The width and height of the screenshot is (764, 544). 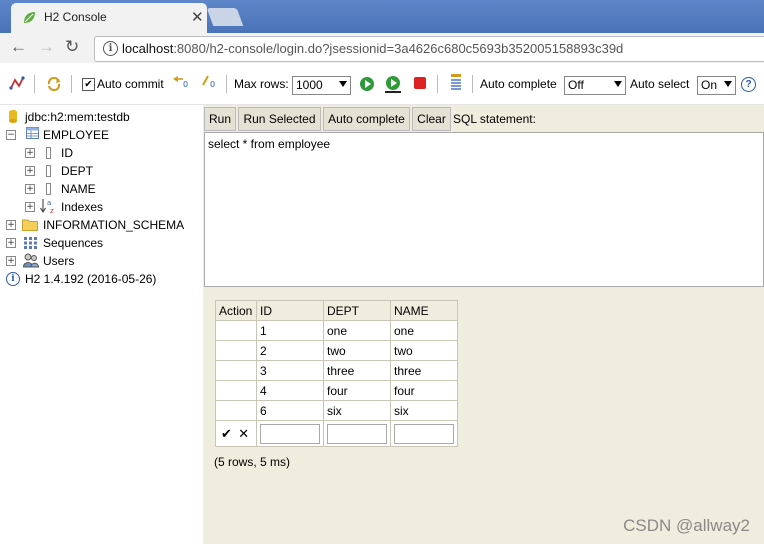 What do you see at coordinates (77, 117) in the screenshot?
I see `connection-label: jdbc:h2:mem:testdb` at bounding box center [77, 117].